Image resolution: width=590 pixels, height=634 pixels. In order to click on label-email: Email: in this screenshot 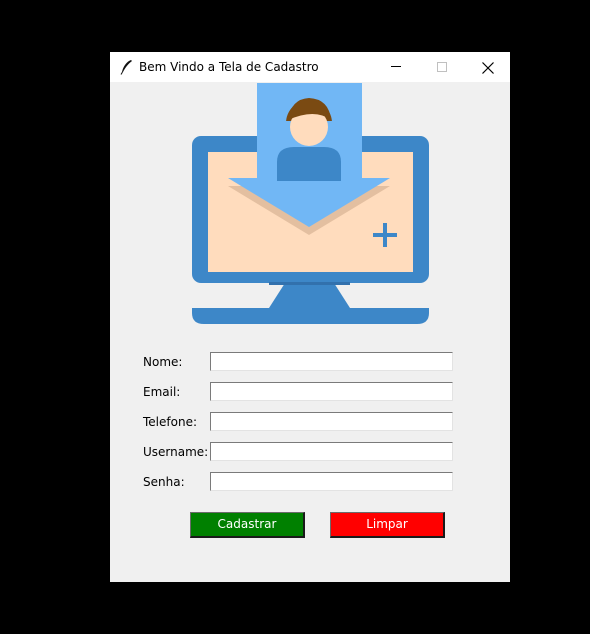, I will do `click(162, 392)`.